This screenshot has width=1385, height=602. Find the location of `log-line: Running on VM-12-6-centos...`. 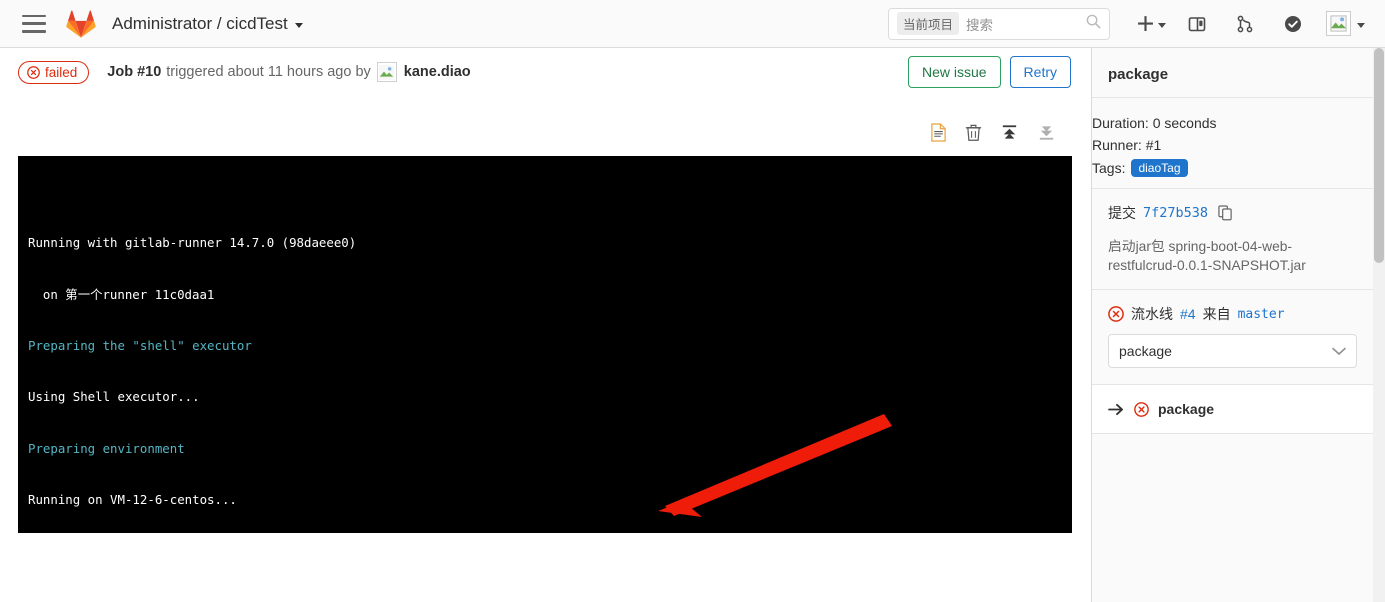

log-line: Running on VM-12-6-centos... is located at coordinates (132, 499).